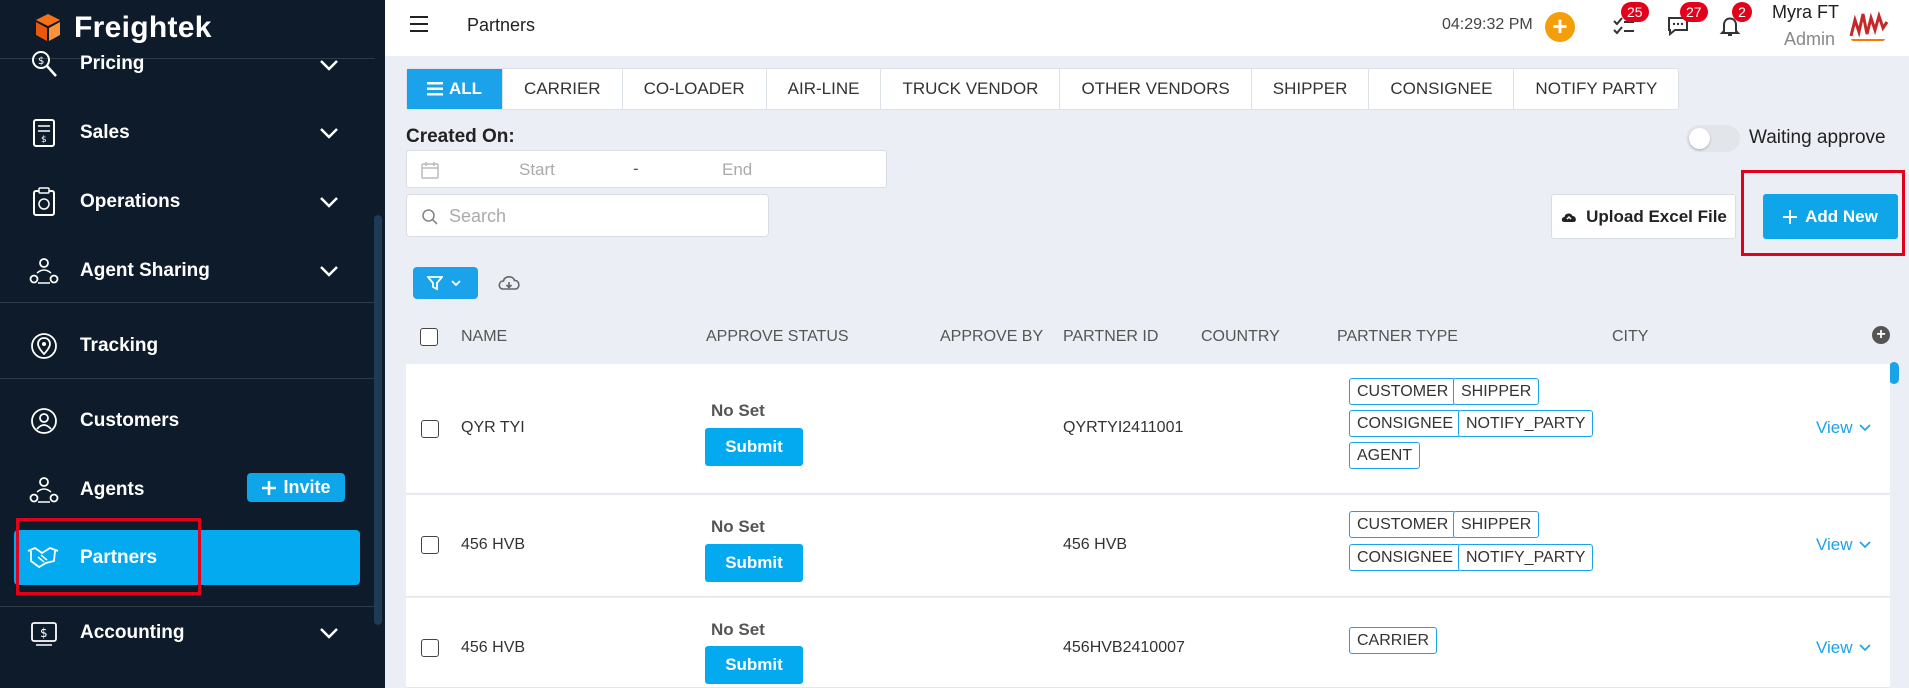 Image resolution: width=1909 pixels, height=688 pixels. What do you see at coordinates (971, 89) in the screenshot?
I see `tab-truck-vendor: TRUCK VENDOR` at bounding box center [971, 89].